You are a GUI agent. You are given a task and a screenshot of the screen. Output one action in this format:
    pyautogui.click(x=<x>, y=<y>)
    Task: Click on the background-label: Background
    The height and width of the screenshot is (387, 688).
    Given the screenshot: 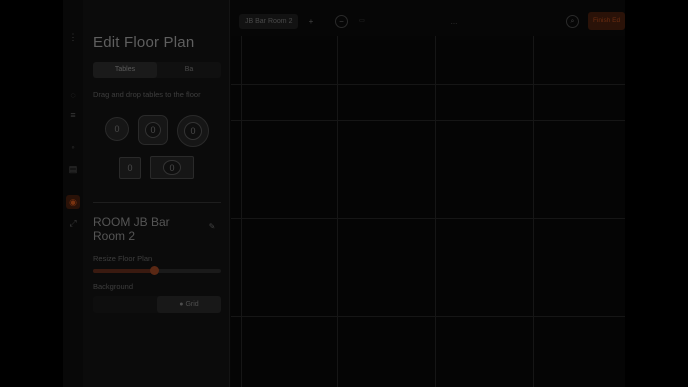 What is the action you would take?
    pyautogui.click(x=113, y=286)
    